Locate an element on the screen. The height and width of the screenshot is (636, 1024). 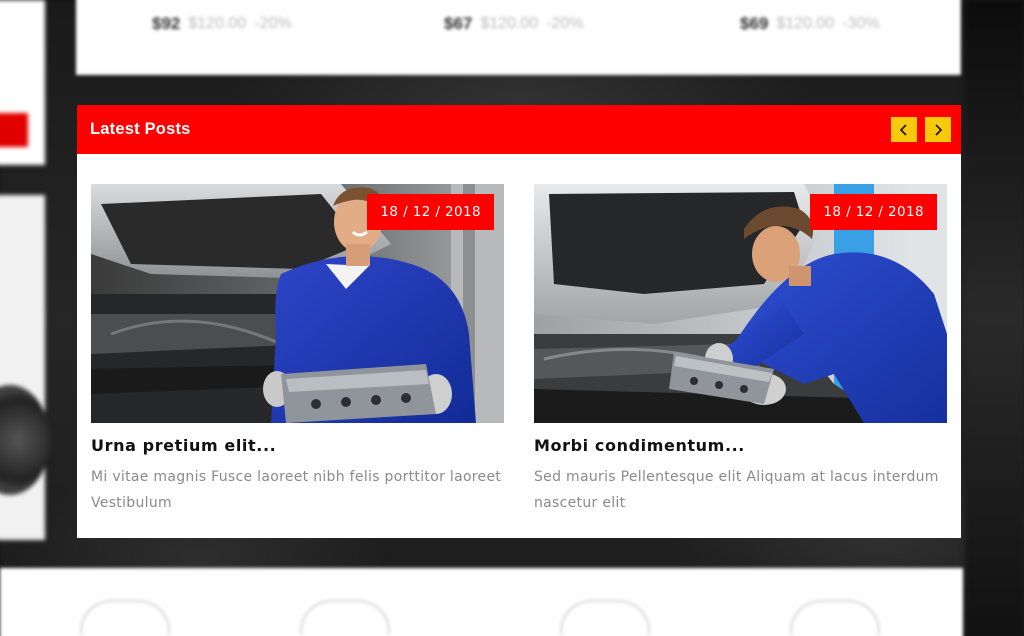
brand-strip is located at coordinates (481, 602).